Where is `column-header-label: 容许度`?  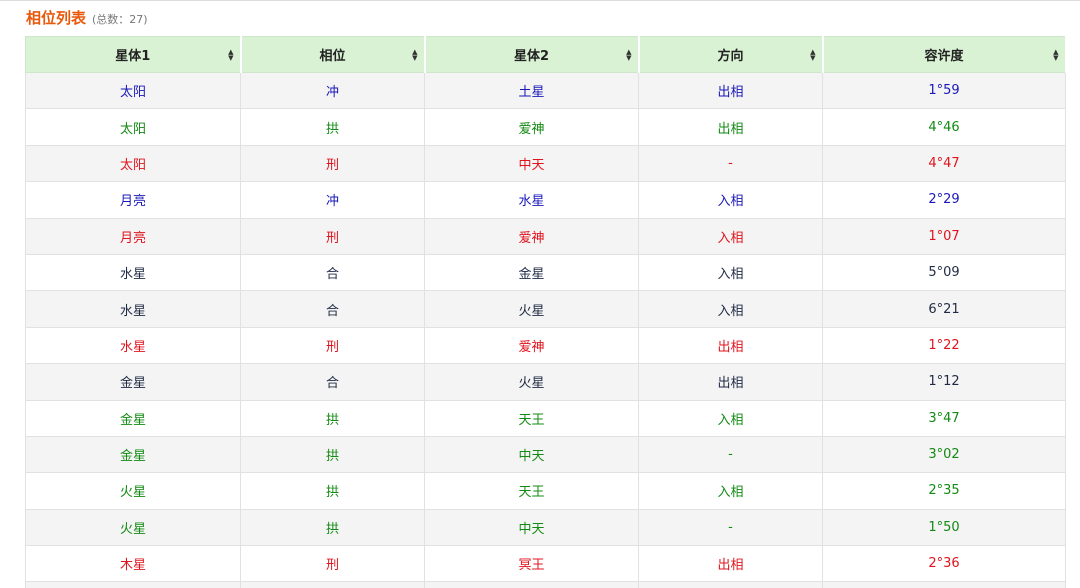 column-header-label: 容许度 is located at coordinates (943, 56).